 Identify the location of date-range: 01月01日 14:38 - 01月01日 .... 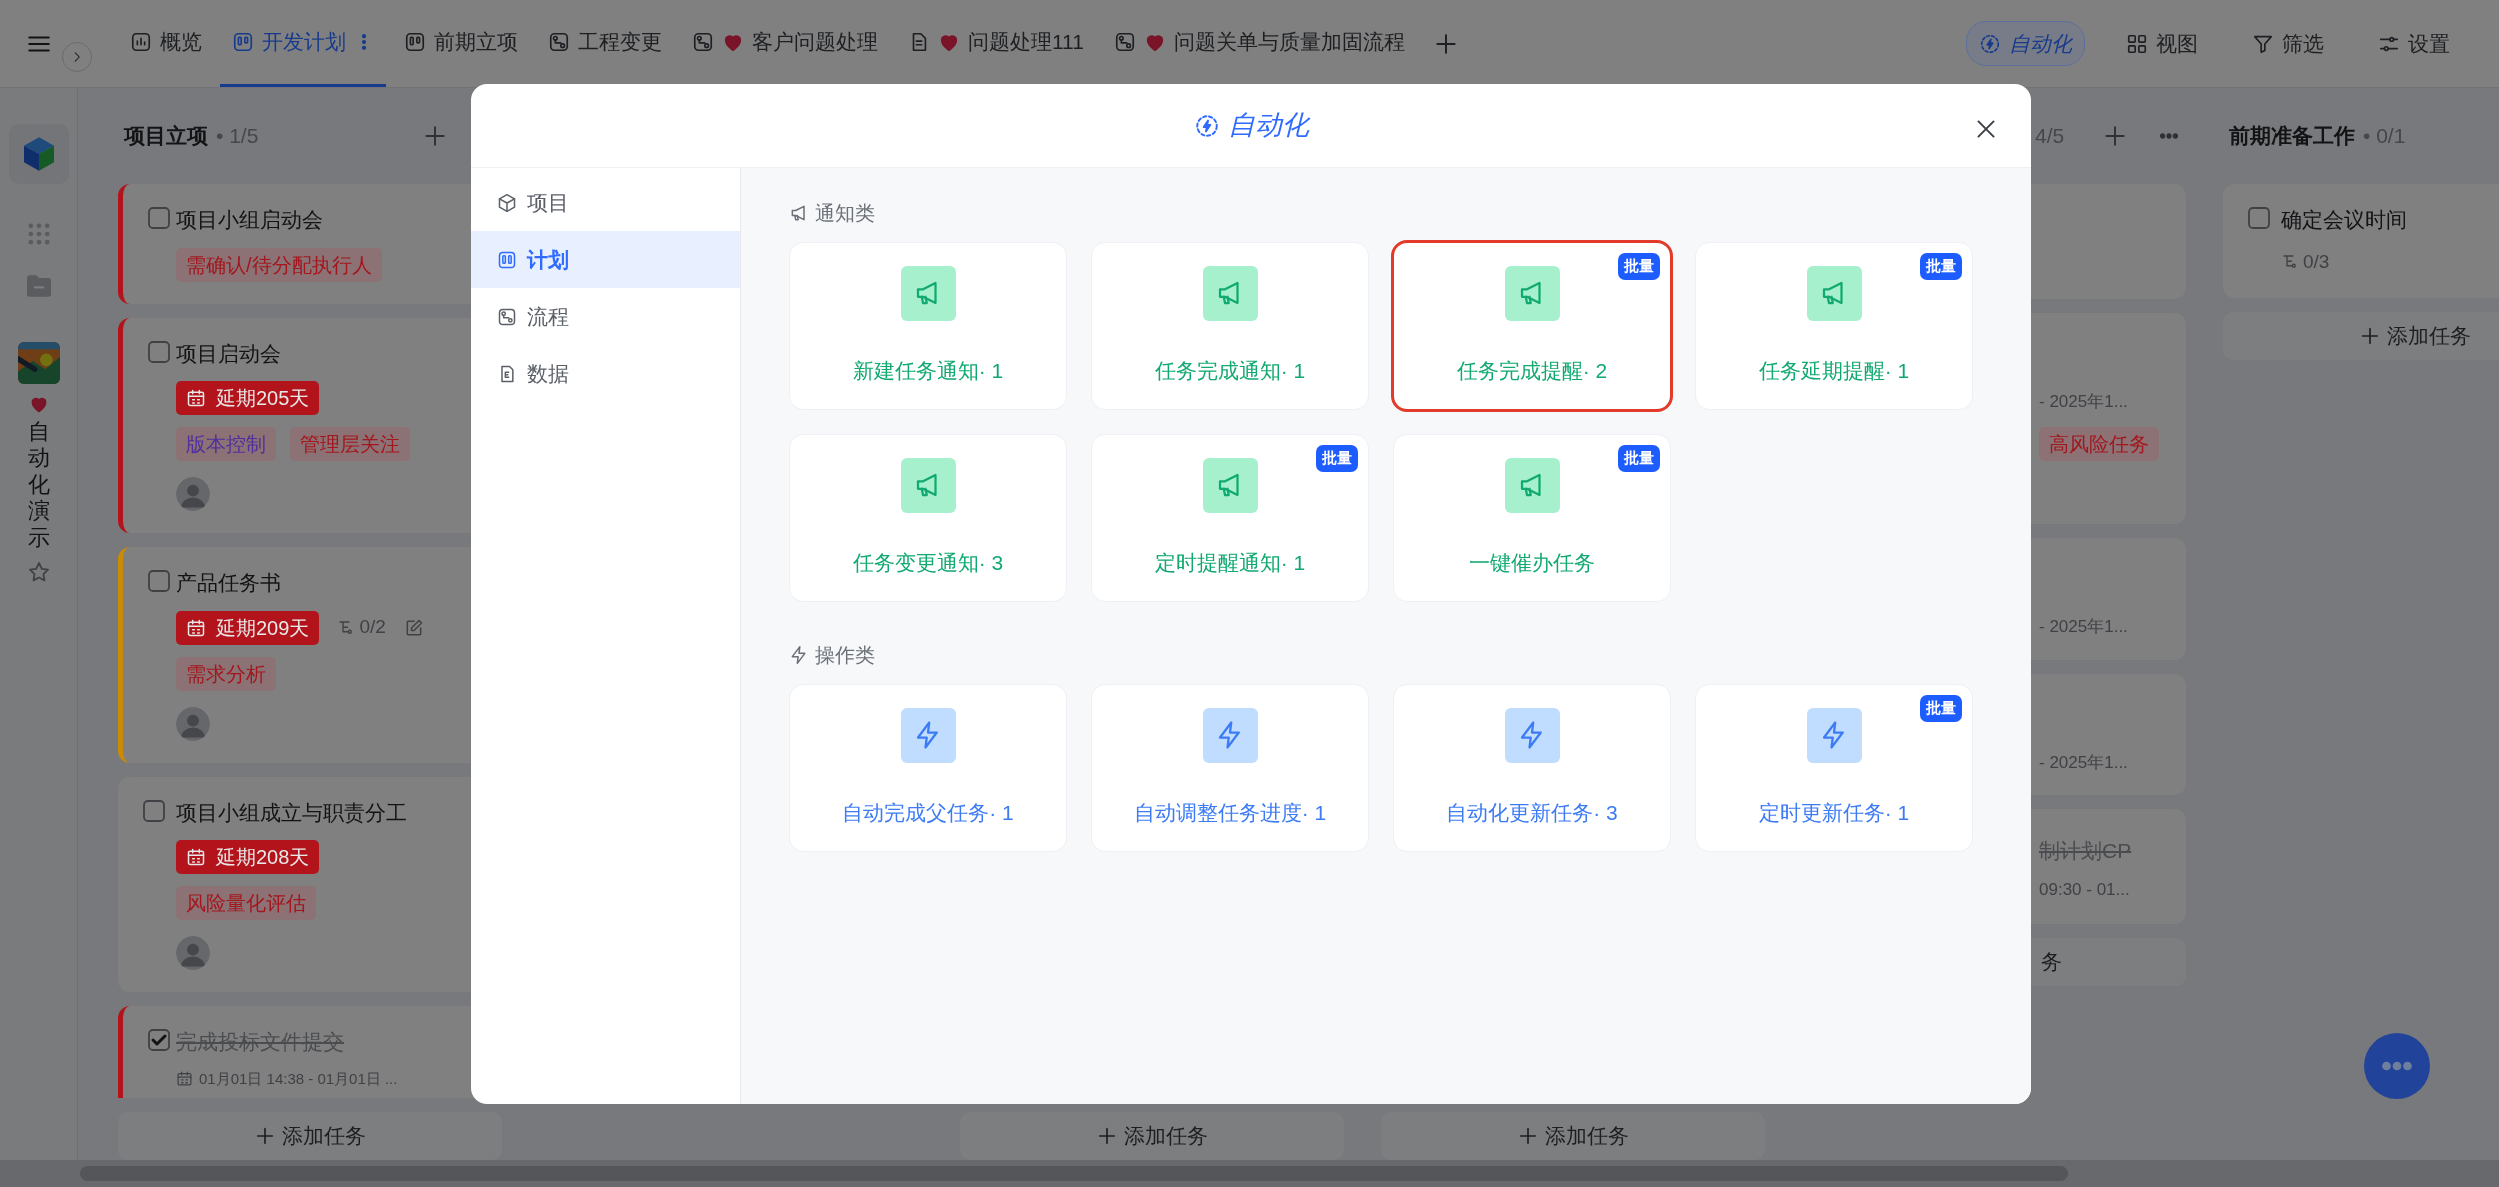
(298, 1078).